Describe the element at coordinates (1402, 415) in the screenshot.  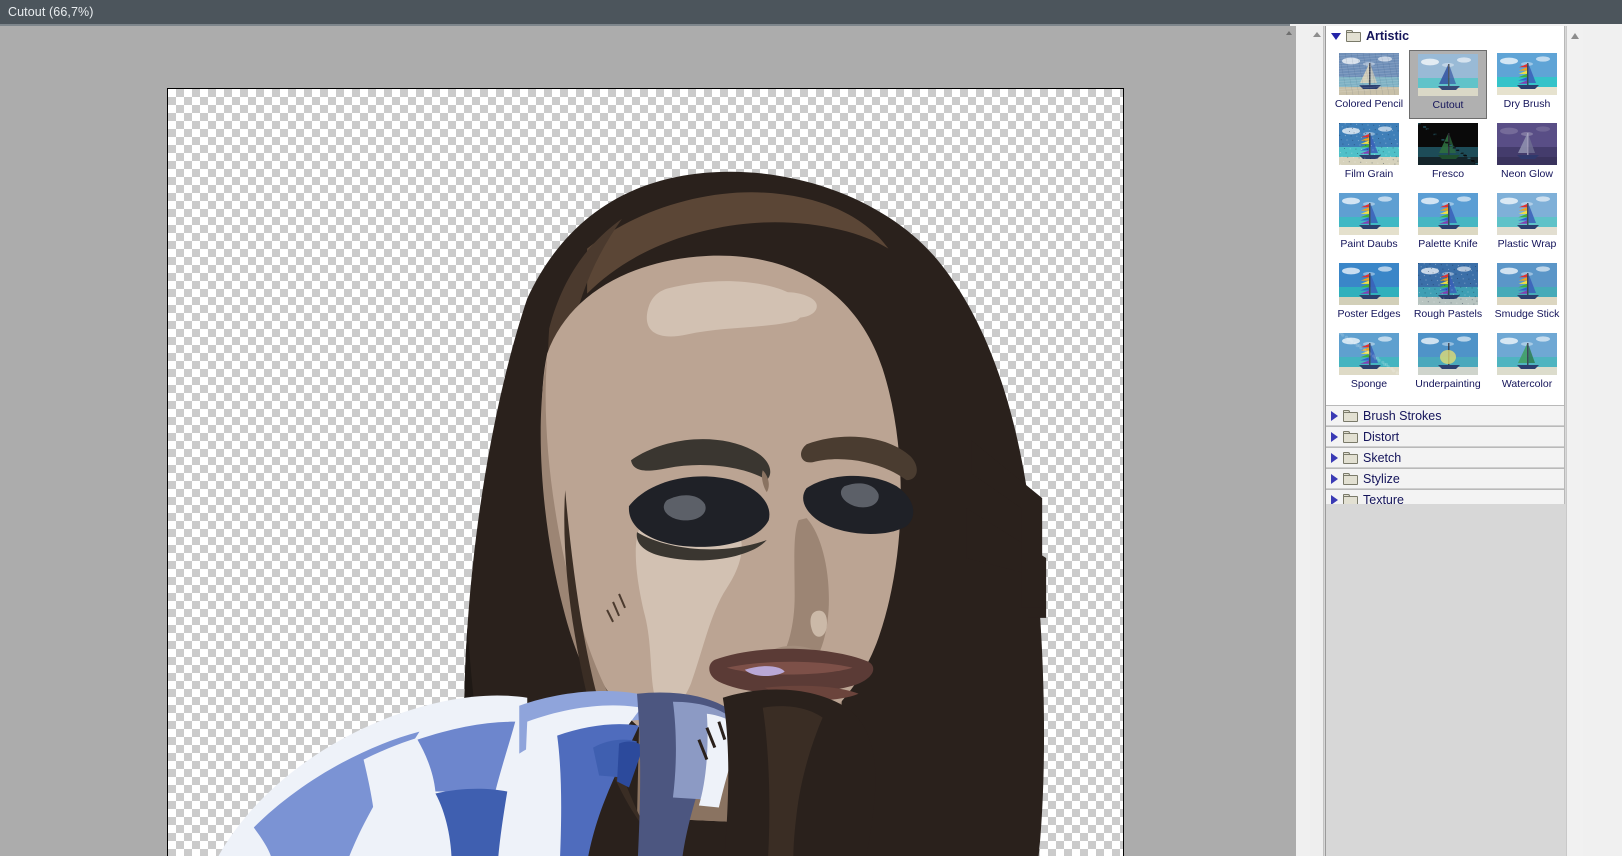
I see `category-label: Brush Strokes` at that location.